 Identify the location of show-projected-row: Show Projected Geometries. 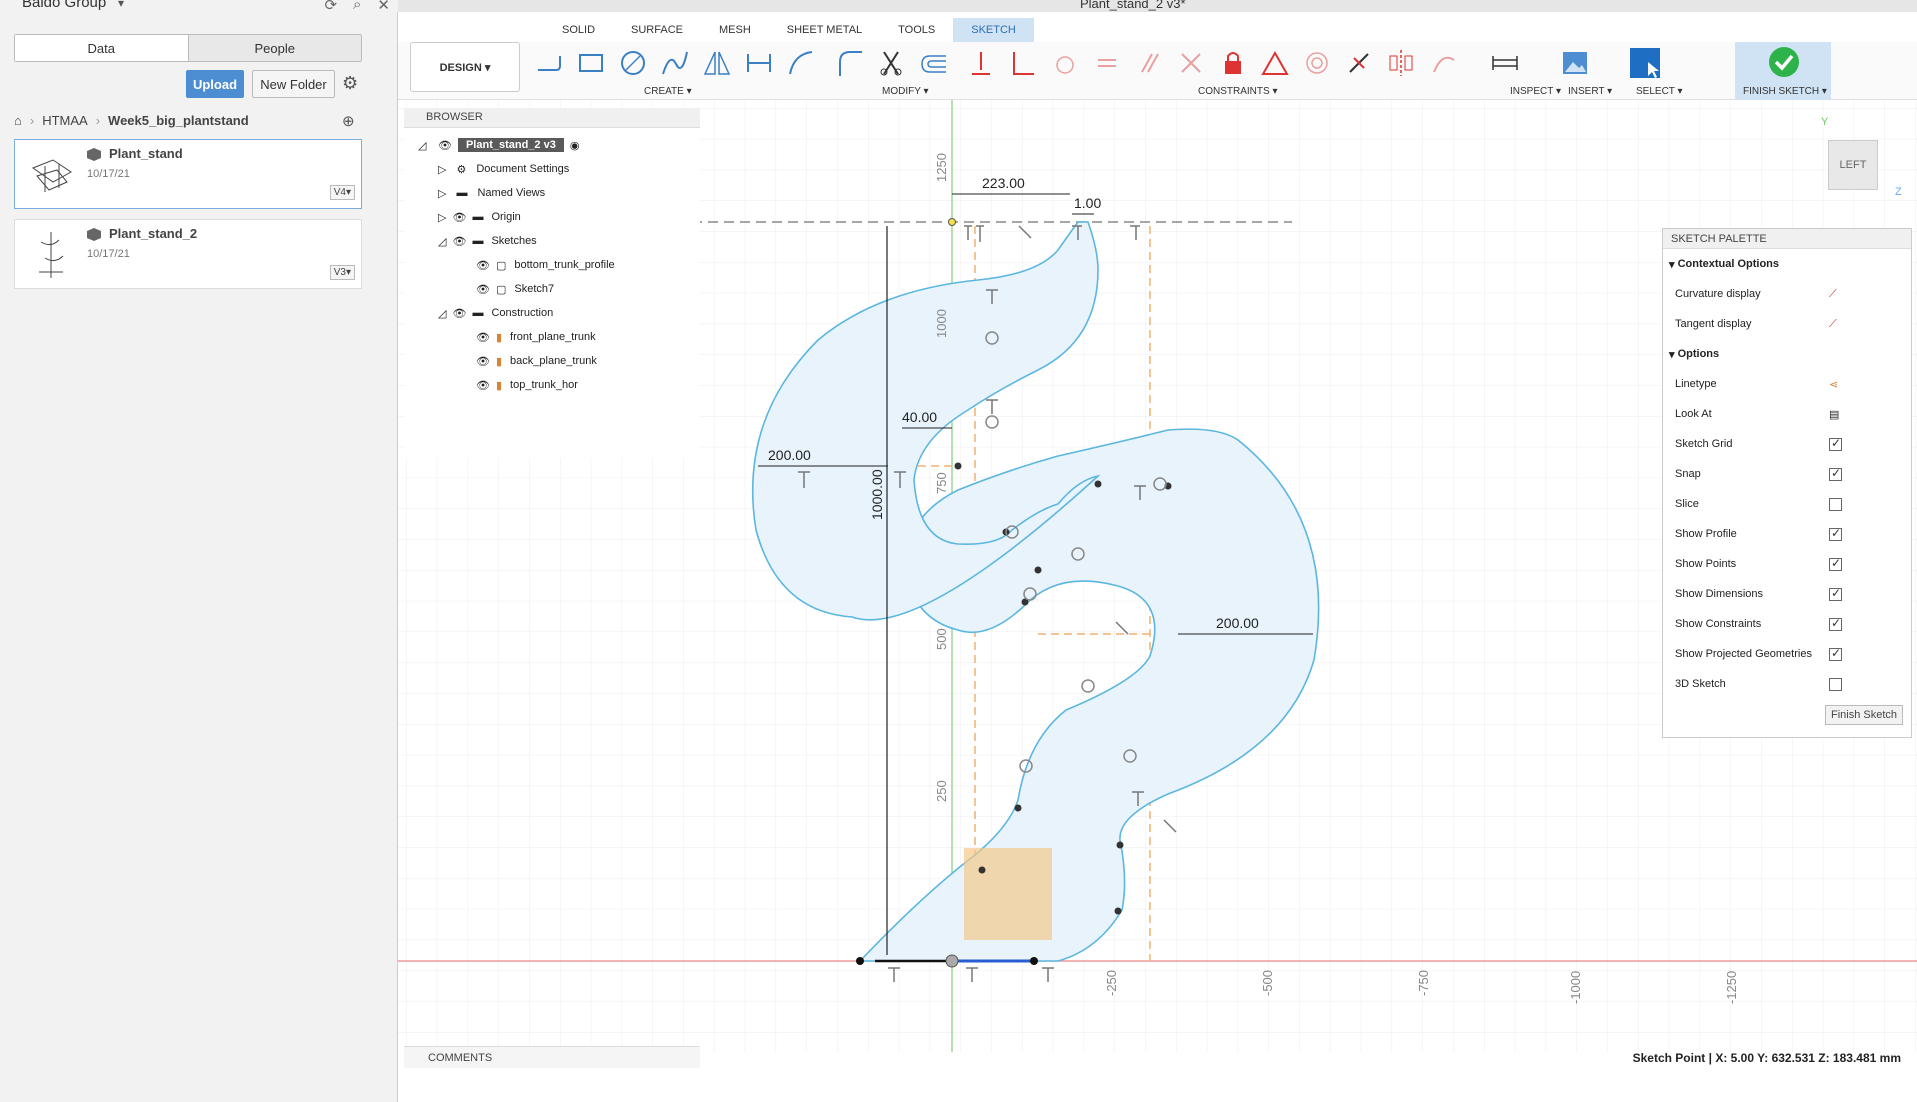
(1787, 654).